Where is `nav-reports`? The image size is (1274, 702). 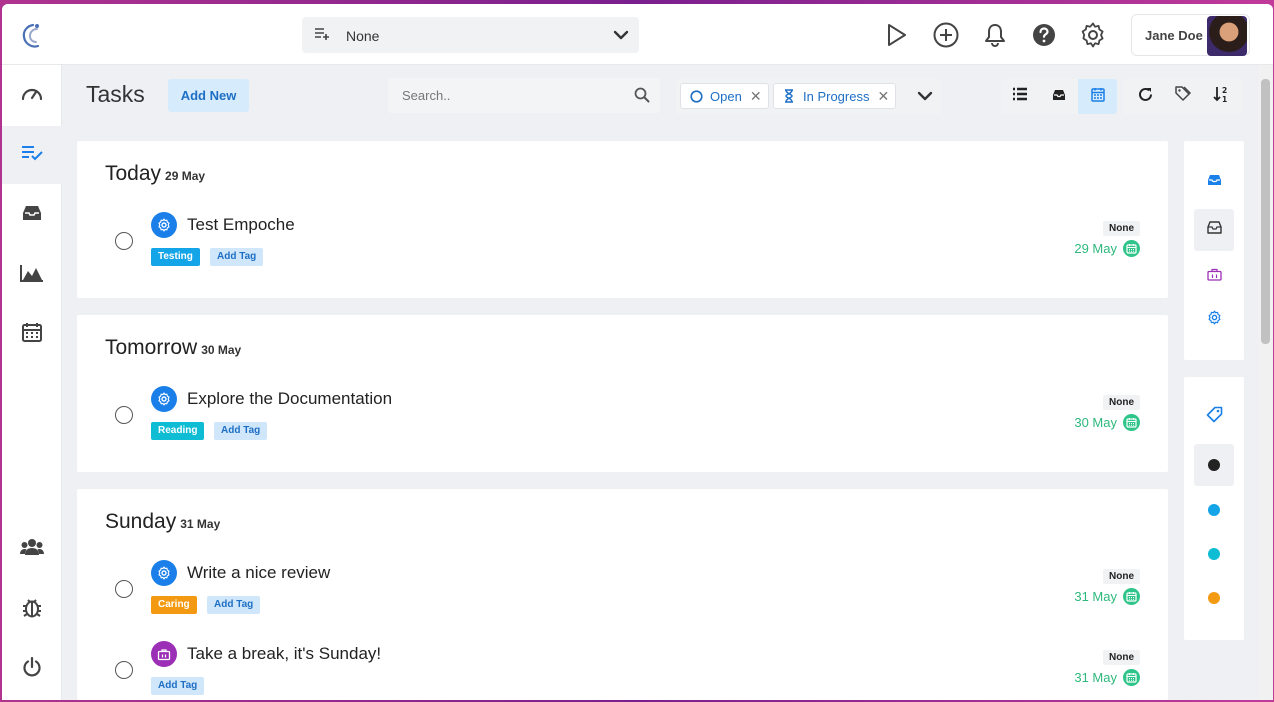
nav-reports is located at coordinates (32, 275).